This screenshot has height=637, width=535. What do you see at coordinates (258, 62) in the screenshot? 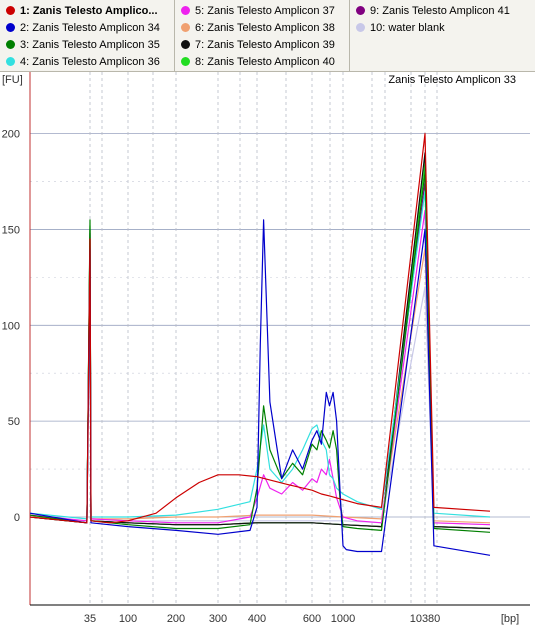
I see `legend-item-8: 8: Zanis Telesto Amplicon 40` at bounding box center [258, 62].